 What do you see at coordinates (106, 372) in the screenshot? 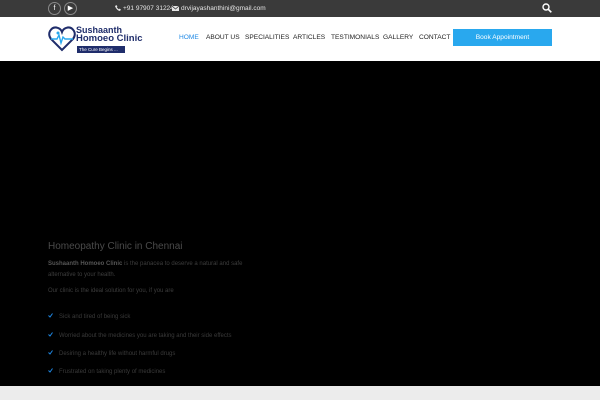
I see `list-item: Frustrated on taking plenty of medicines` at bounding box center [106, 372].